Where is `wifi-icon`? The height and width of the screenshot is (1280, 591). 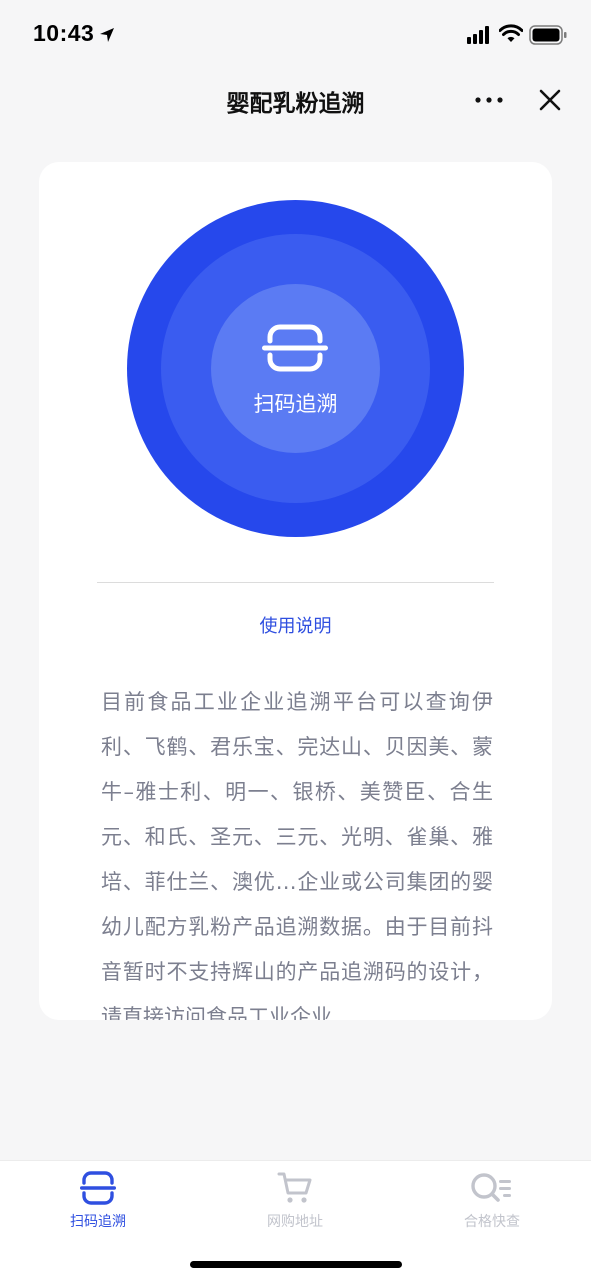
wifi-icon is located at coordinates (511, 36).